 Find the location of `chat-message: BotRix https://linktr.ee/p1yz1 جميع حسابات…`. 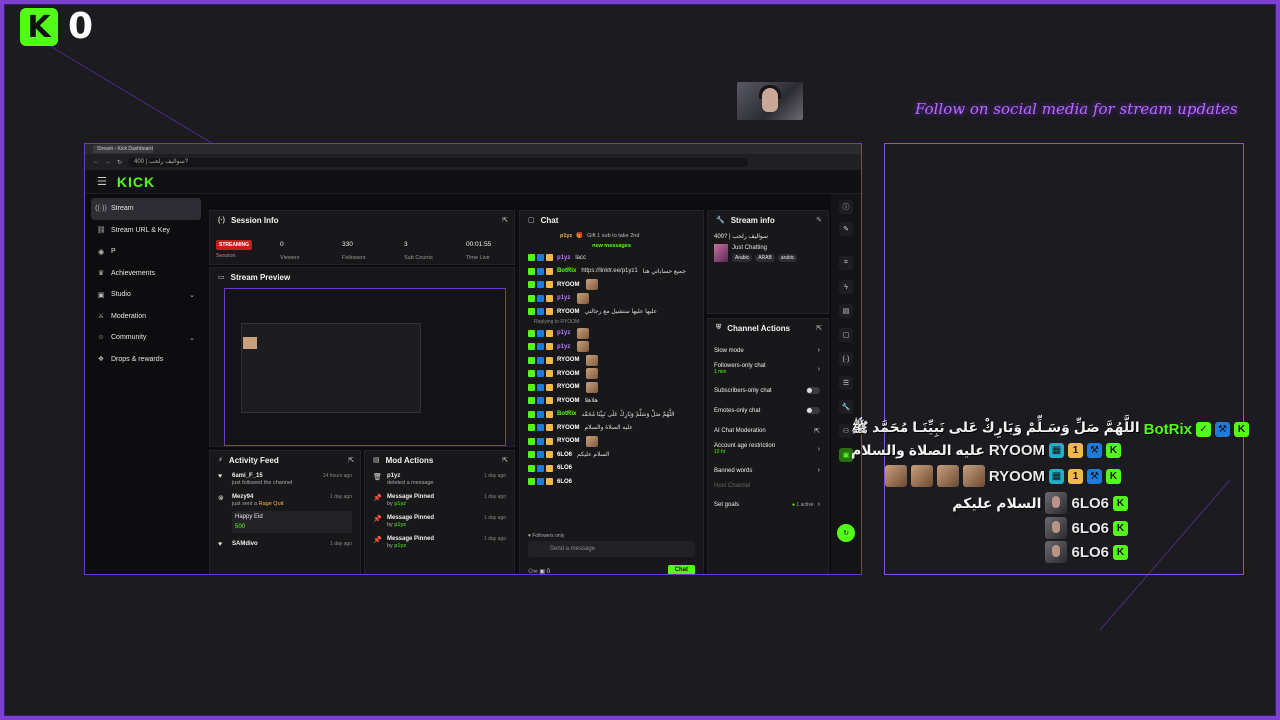

chat-message: BotRix https://linktr.ee/p1yz1 جميع حسابات… is located at coordinates (611, 272).